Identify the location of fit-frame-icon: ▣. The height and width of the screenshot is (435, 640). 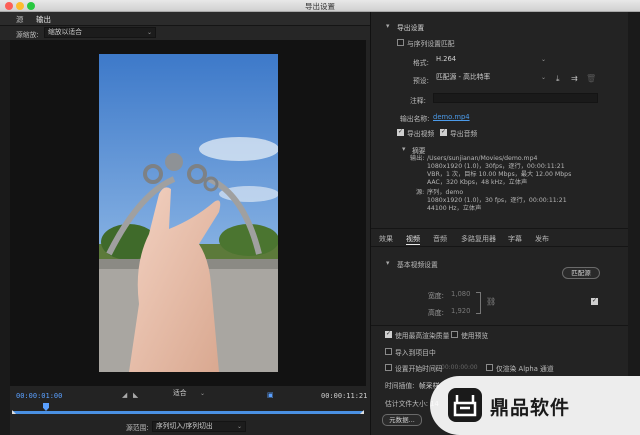
(270, 395).